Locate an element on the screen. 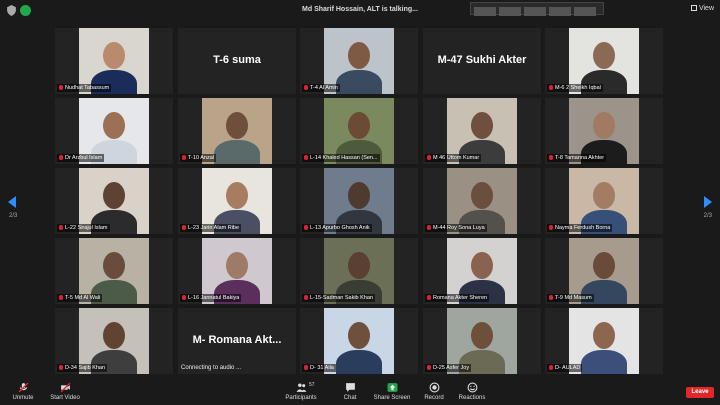  unmute-button: Unmute is located at coordinates (23, 391).